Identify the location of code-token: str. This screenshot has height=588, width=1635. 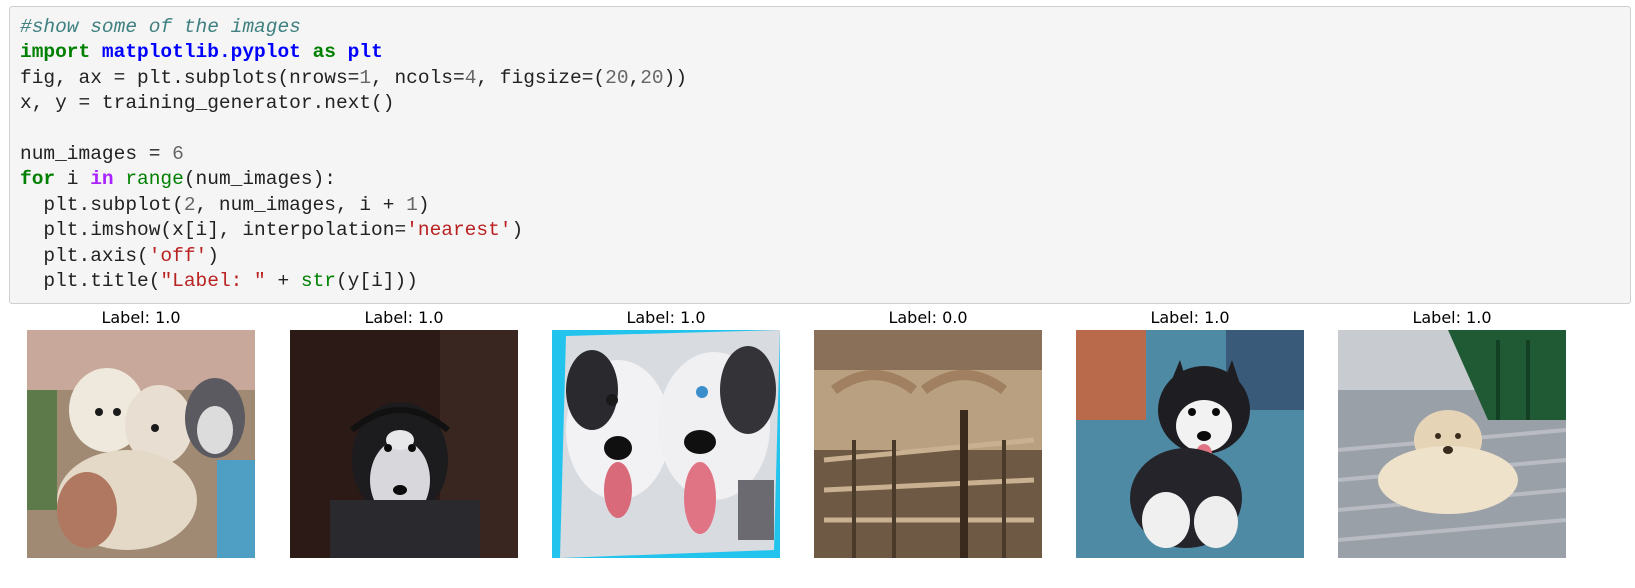
(318, 280).